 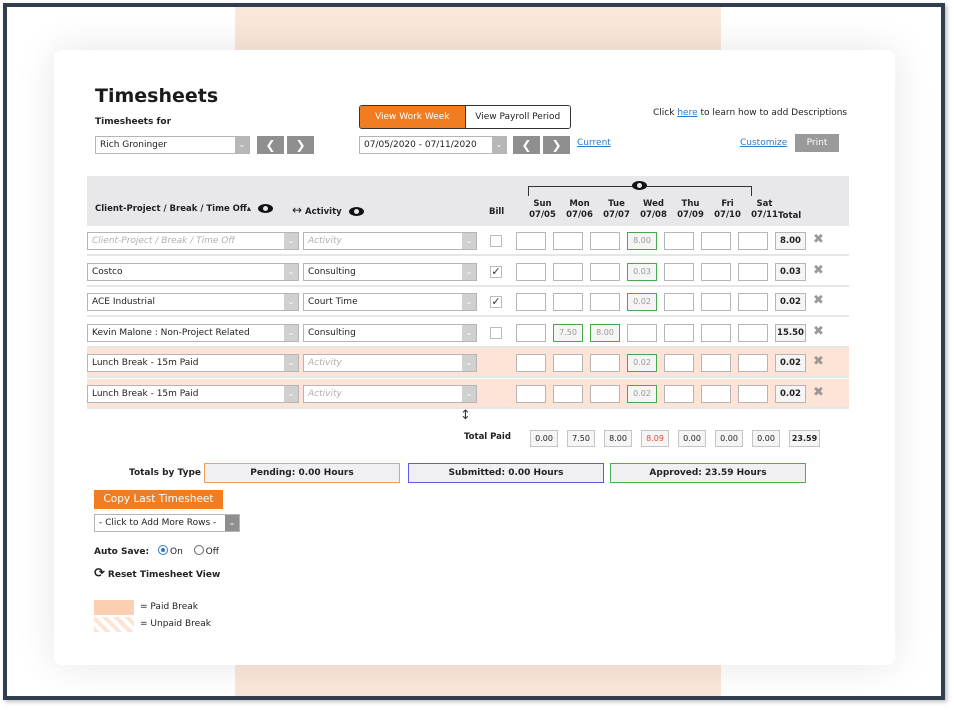 I want to click on client-project-select: Costco ⌄, so click(x=193, y=271).